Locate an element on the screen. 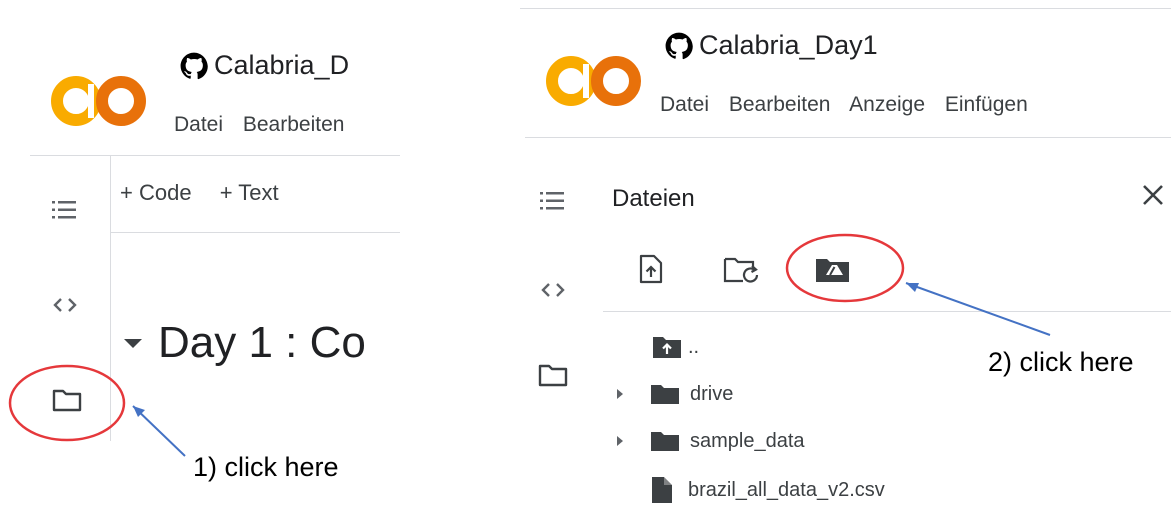  add-code-button: + Code is located at coordinates (156, 192).